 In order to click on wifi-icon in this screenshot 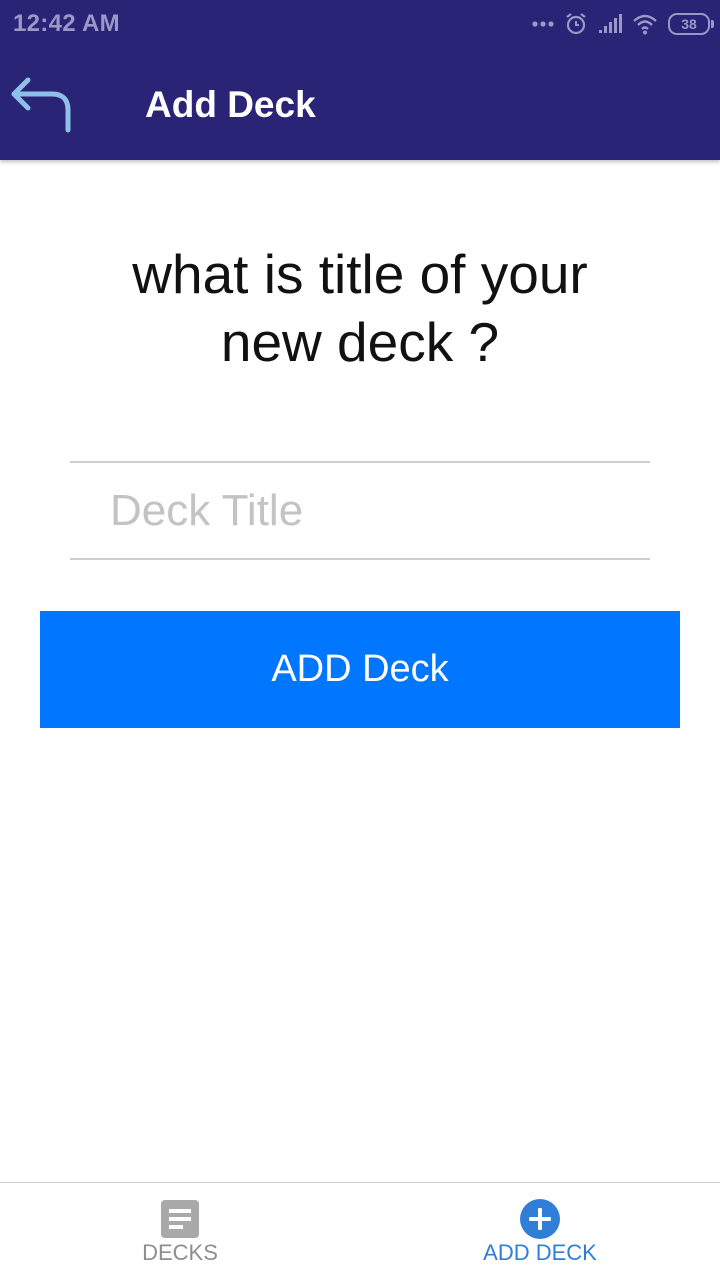, I will do `click(645, 24)`.